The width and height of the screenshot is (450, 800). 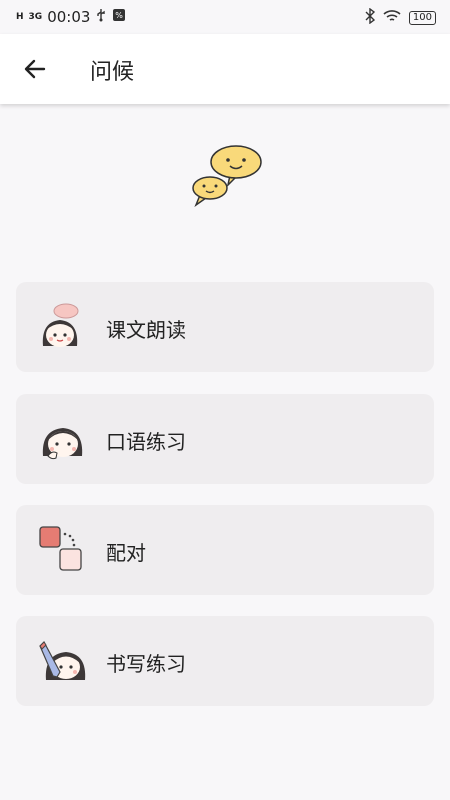 I want to click on menu-item-speaking-practice: 口语练习, so click(x=225, y=439).